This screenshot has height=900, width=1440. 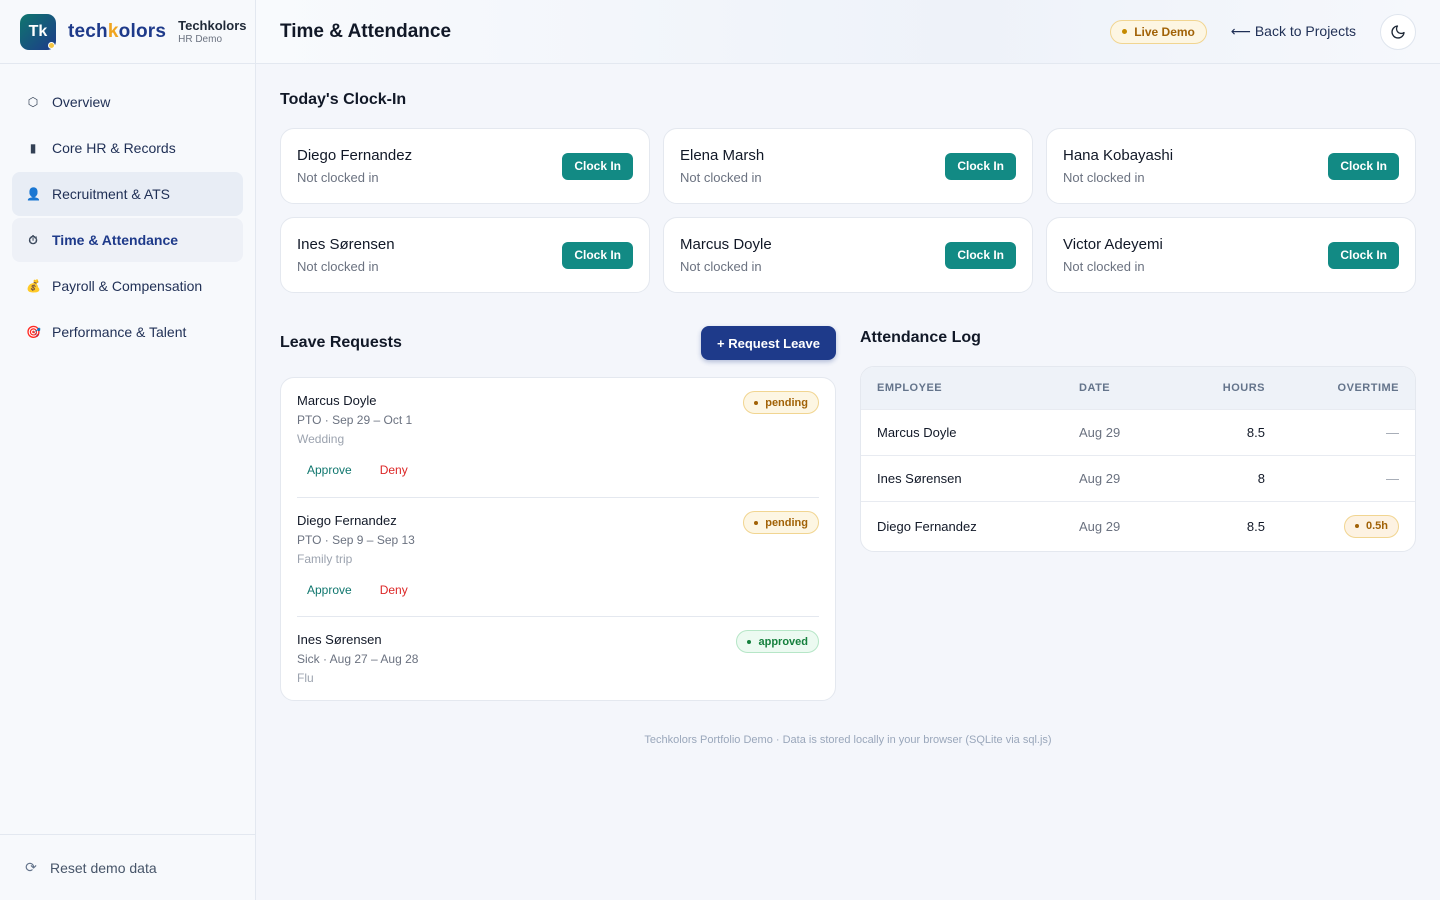 What do you see at coordinates (33, 194) in the screenshot?
I see `person-icon: 👤` at bounding box center [33, 194].